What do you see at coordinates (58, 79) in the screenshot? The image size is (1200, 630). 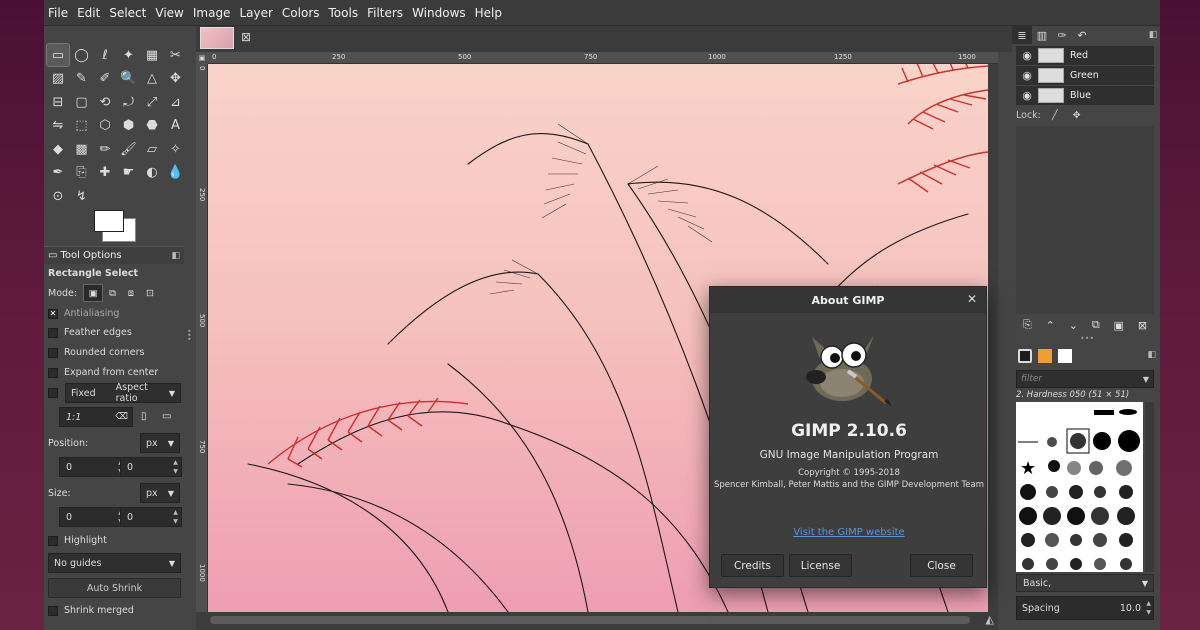 I see `foreground-select-icon: ▨` at bounding box center [58, 79].